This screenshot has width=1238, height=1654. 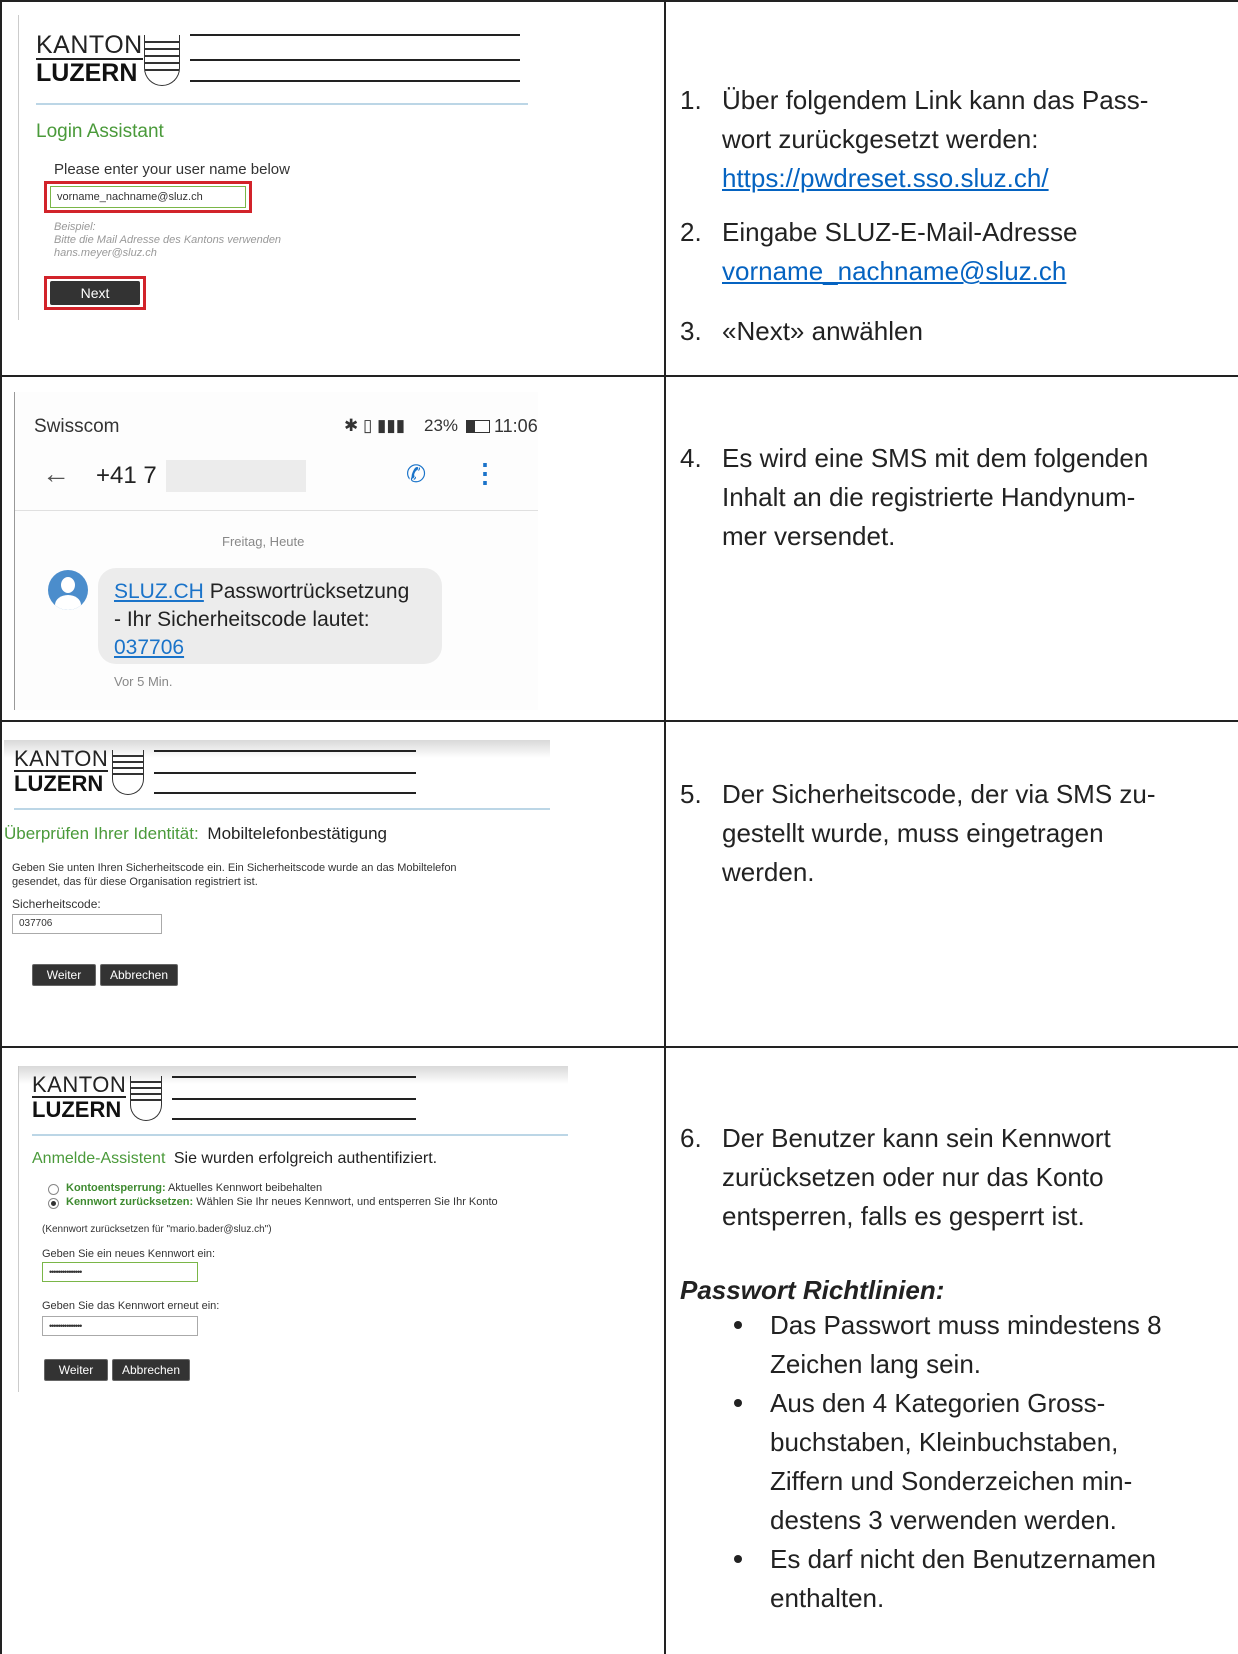 What do you see at coordinates (827, 1598) in the screenshot?
I see `policy-line: enthalten.` at bounding box center [827, 1598].